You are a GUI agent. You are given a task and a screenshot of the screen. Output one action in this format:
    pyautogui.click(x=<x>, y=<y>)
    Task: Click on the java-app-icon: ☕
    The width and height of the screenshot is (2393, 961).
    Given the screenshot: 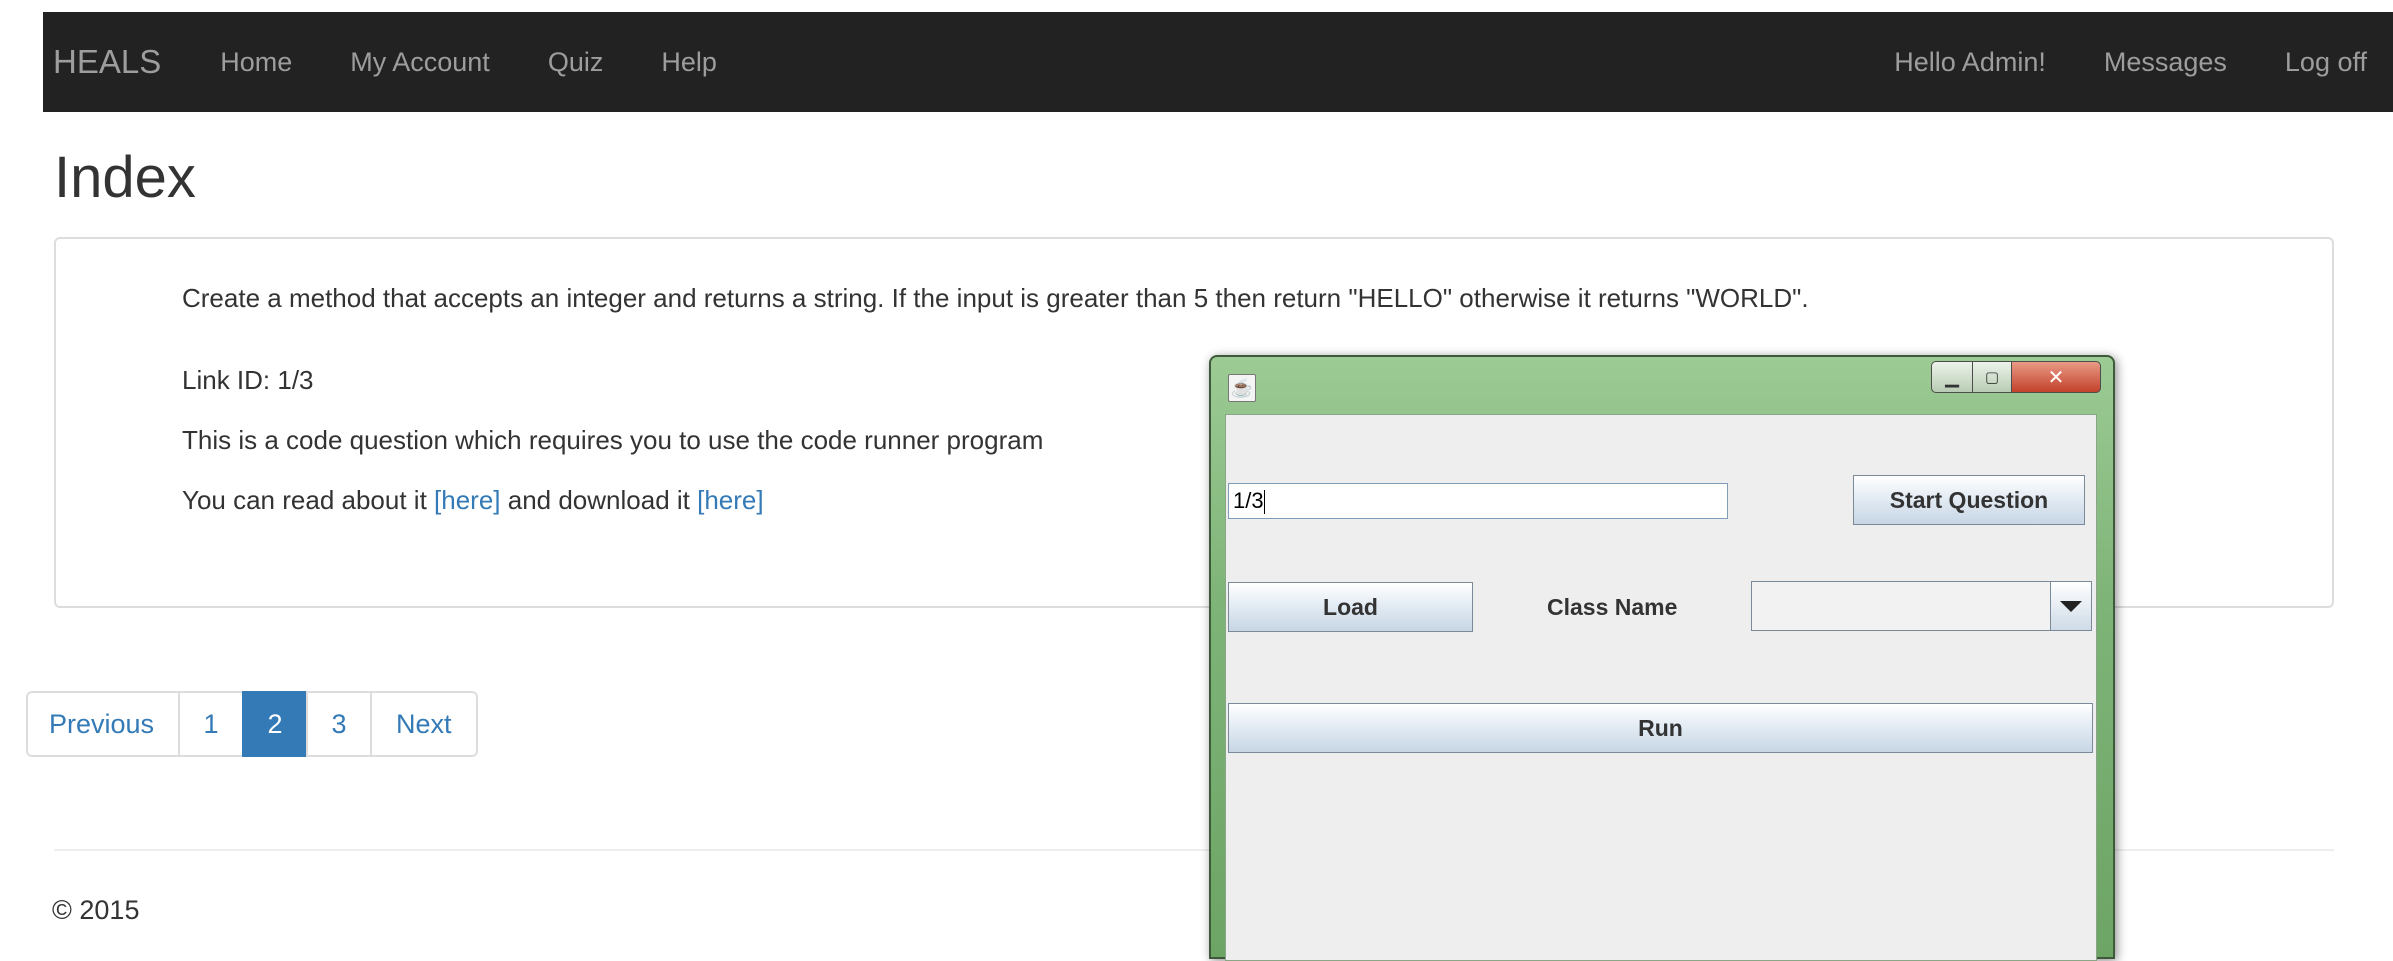 What is the action you would take?
    pyautogui.click(x=1242, y=388)
    